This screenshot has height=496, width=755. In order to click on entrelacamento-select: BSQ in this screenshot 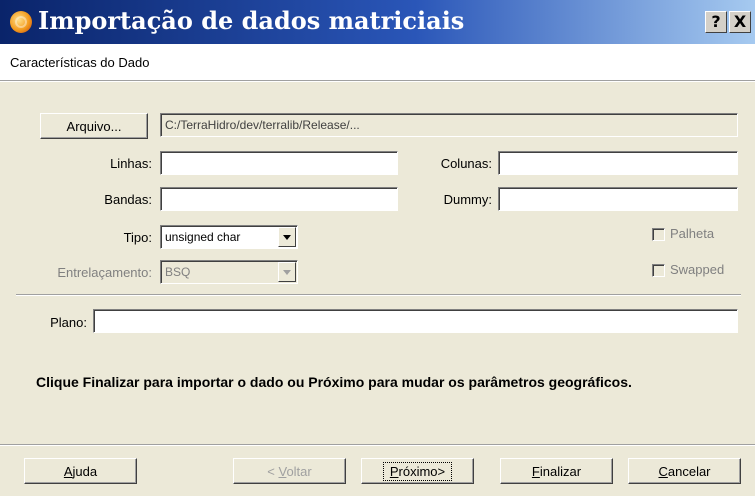, I will do `click(229, 272)`.